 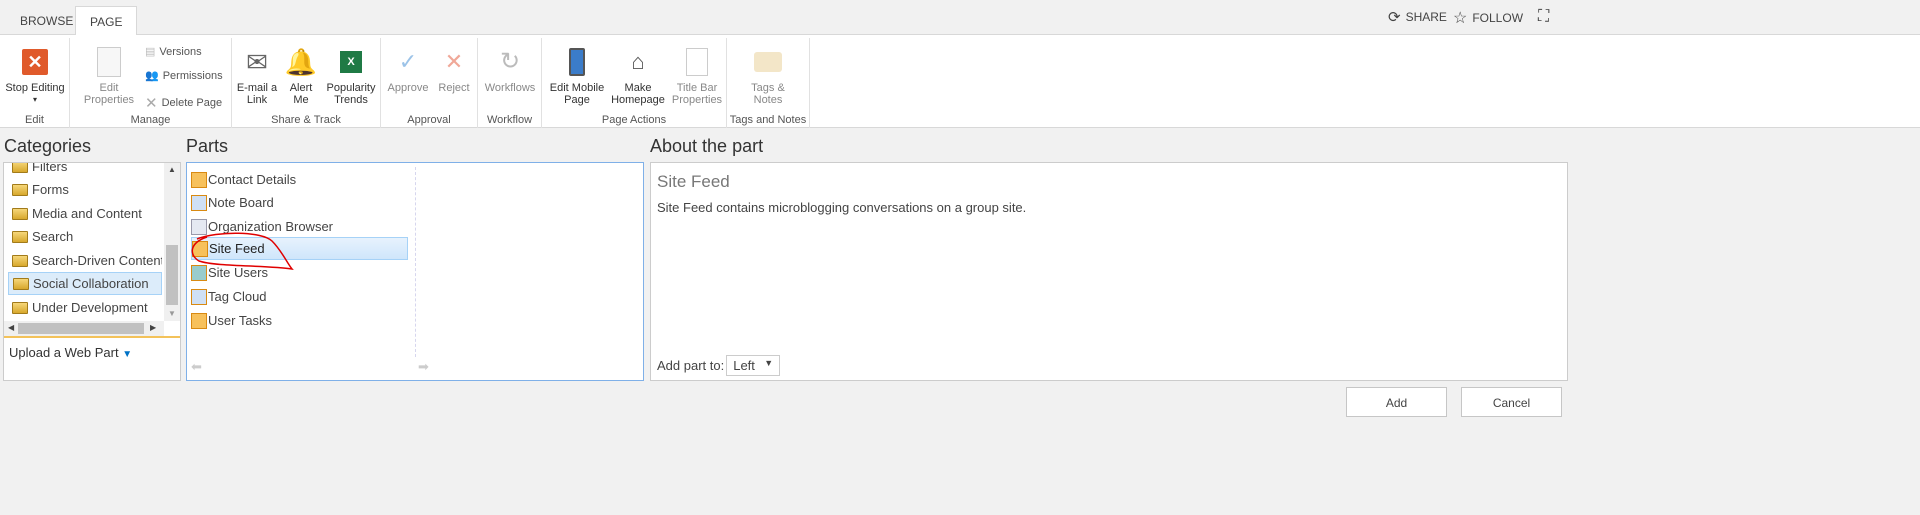 What do you see at coordinates (183, 103) in the screenshot?
I see `delete-page-button: ✕ Delete Page` at bounding box center [183, 103].